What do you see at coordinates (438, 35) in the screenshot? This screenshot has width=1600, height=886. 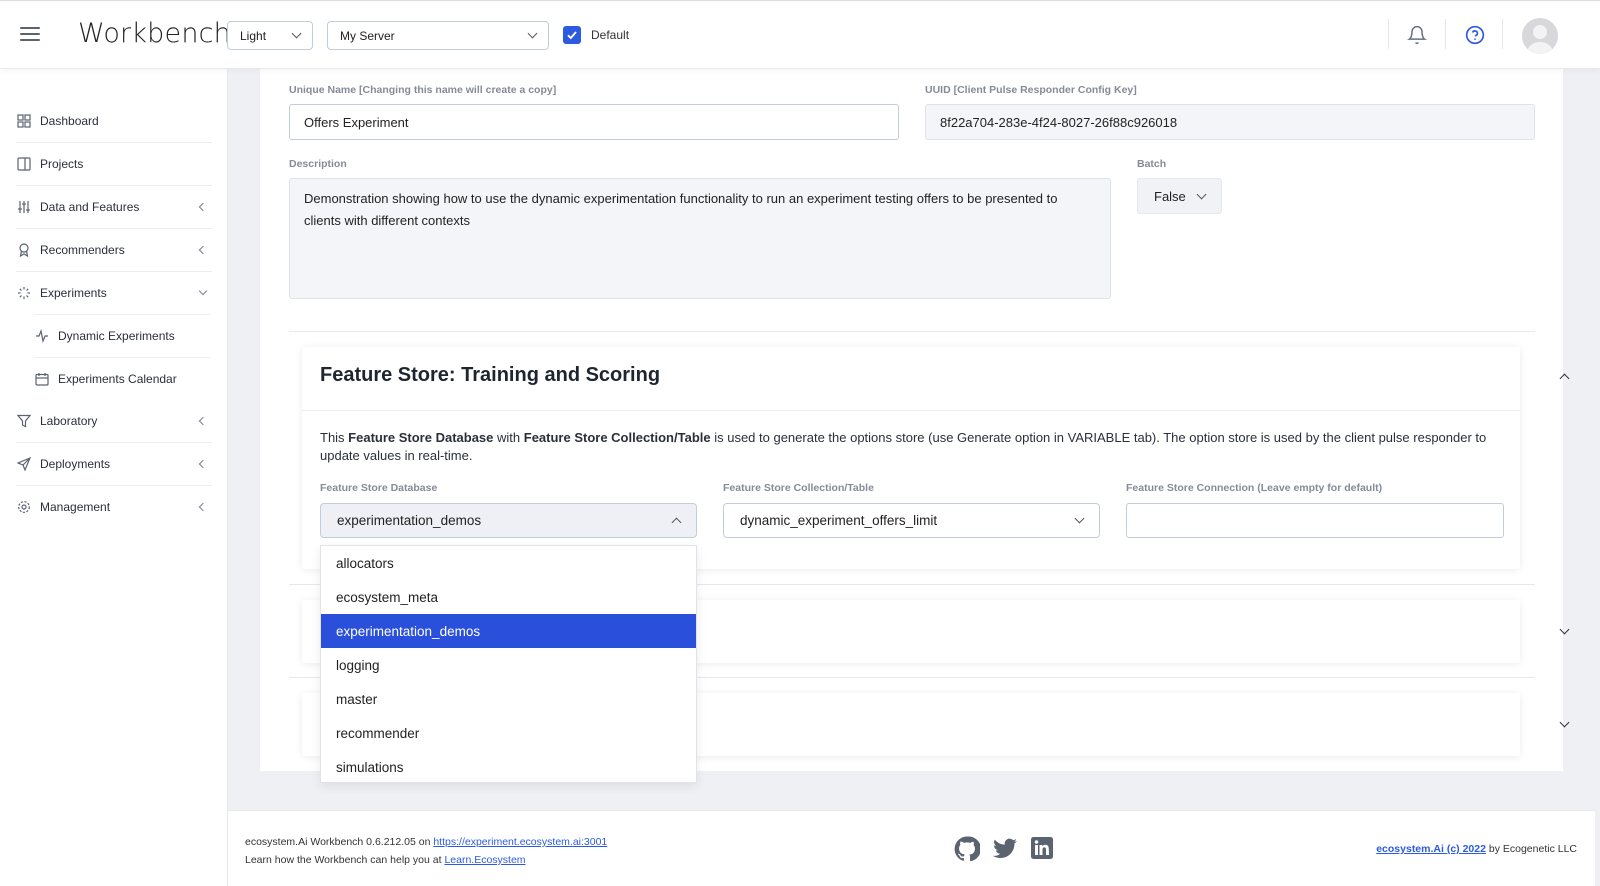 I see `server-select: My Server` at bounding box center [438, 35].